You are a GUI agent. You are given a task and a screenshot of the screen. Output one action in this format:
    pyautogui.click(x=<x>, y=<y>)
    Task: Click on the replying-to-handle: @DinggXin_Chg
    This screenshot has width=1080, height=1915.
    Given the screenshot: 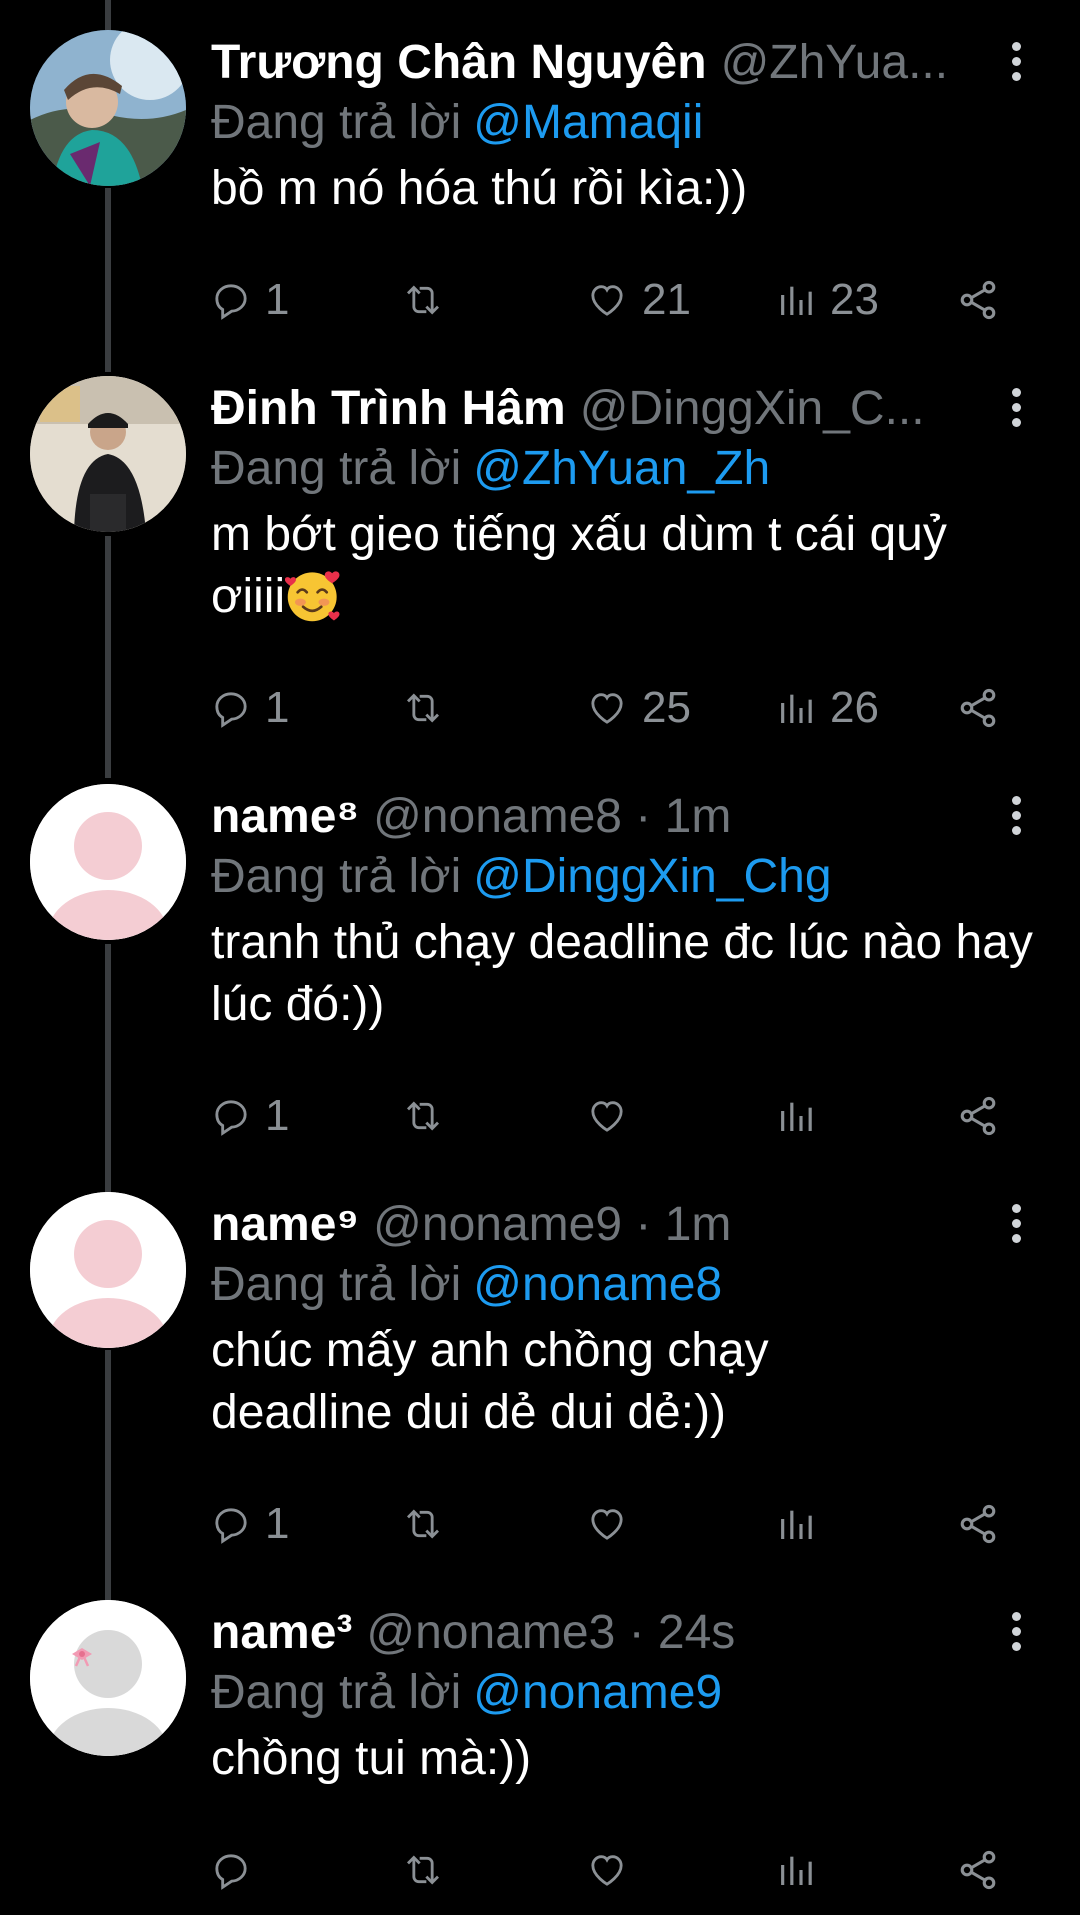 What is the action you would take?
    pyautogui.click(x=652, y=876)
    